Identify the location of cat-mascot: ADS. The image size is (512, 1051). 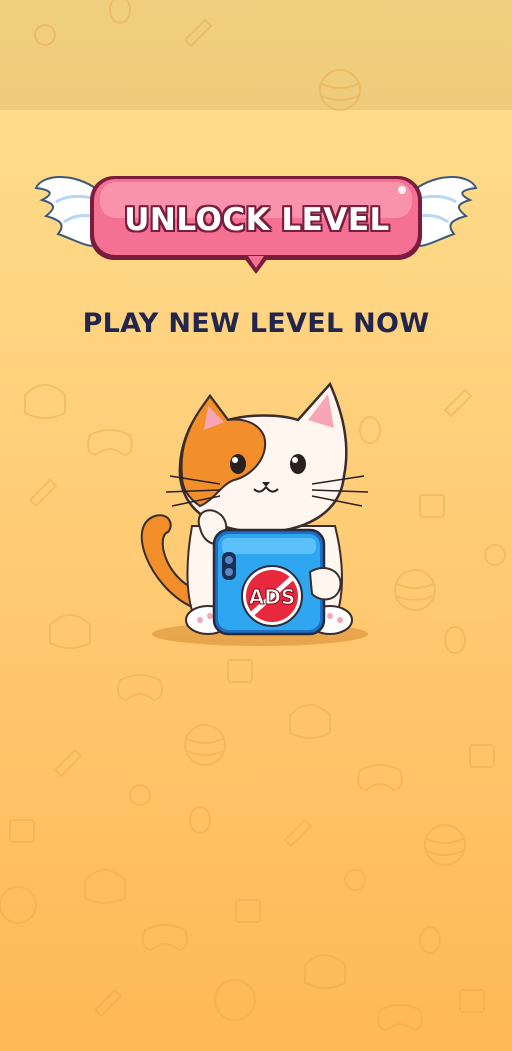
(254, 513).